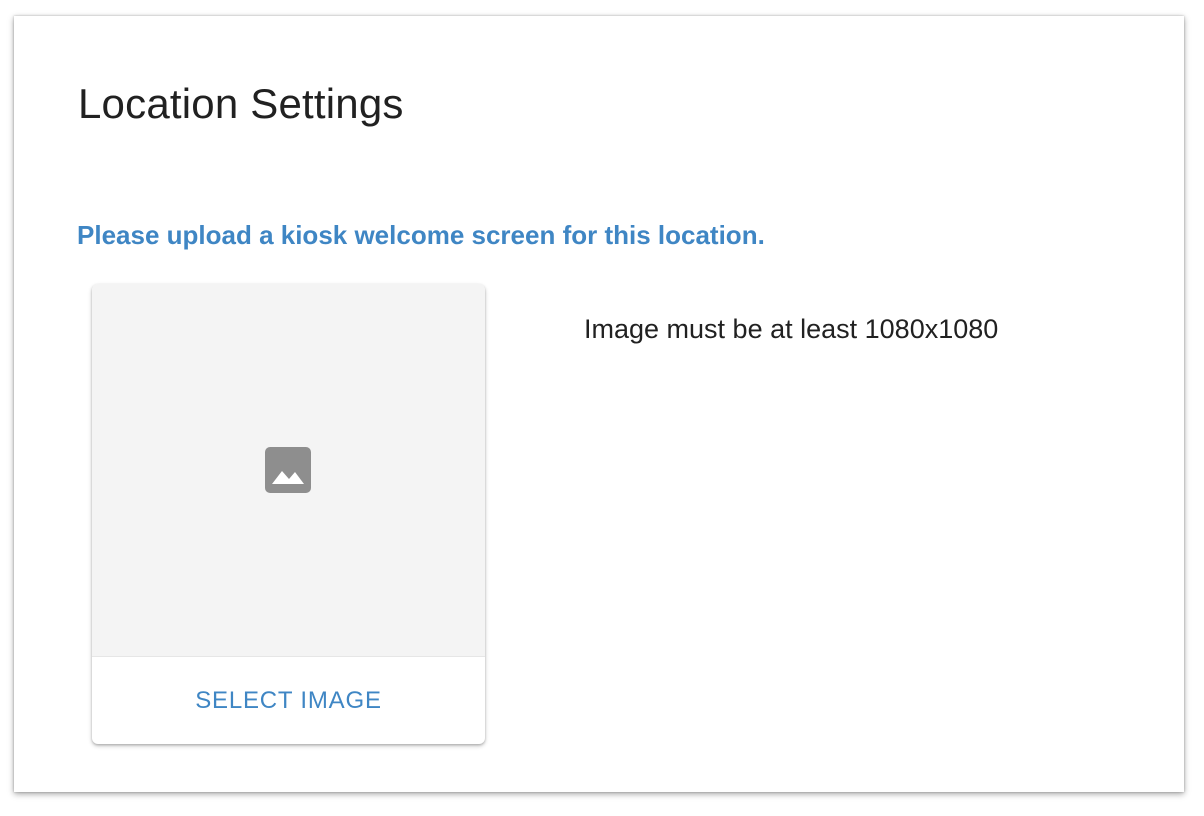 The image size is (1204, 816). Describe the element at coordinates (791, 329) in the screenshot. I see `image-requirement-text: Image must be at least 1080x1080` at that location.